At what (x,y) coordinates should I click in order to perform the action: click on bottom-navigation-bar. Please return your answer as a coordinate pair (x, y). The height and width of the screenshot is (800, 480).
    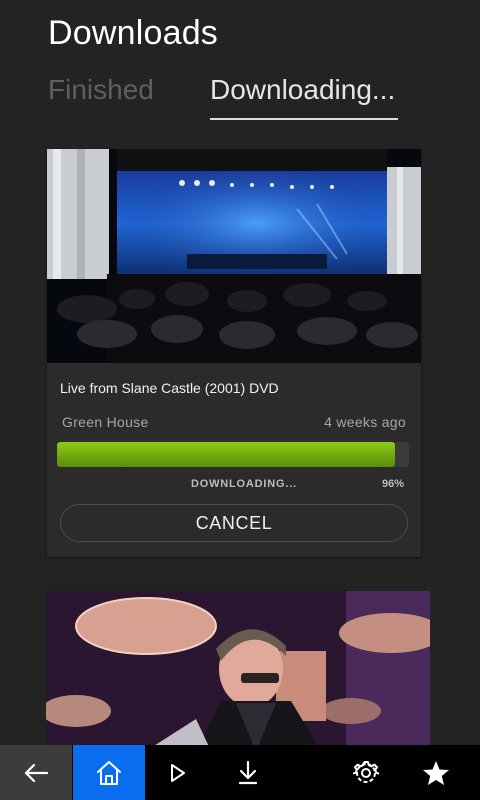
    Looking at the image, I should click on (240, 772).